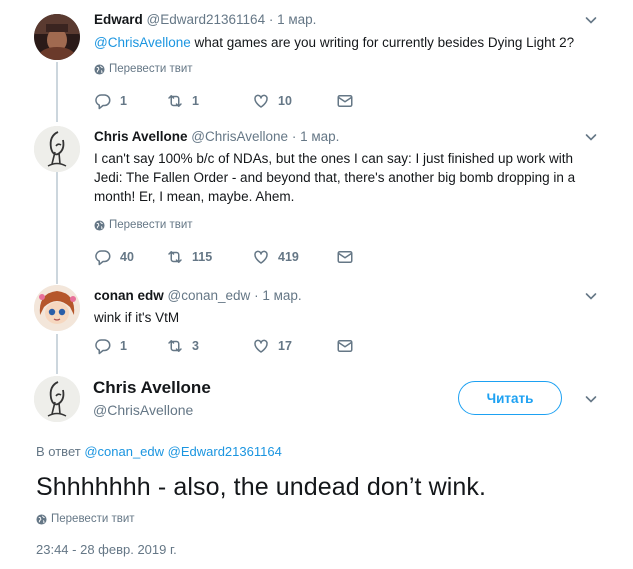  What do you see at coordinates (127, 257) in the screenshot?
I see `reply-count: 40` at bounding box center [127, 257].